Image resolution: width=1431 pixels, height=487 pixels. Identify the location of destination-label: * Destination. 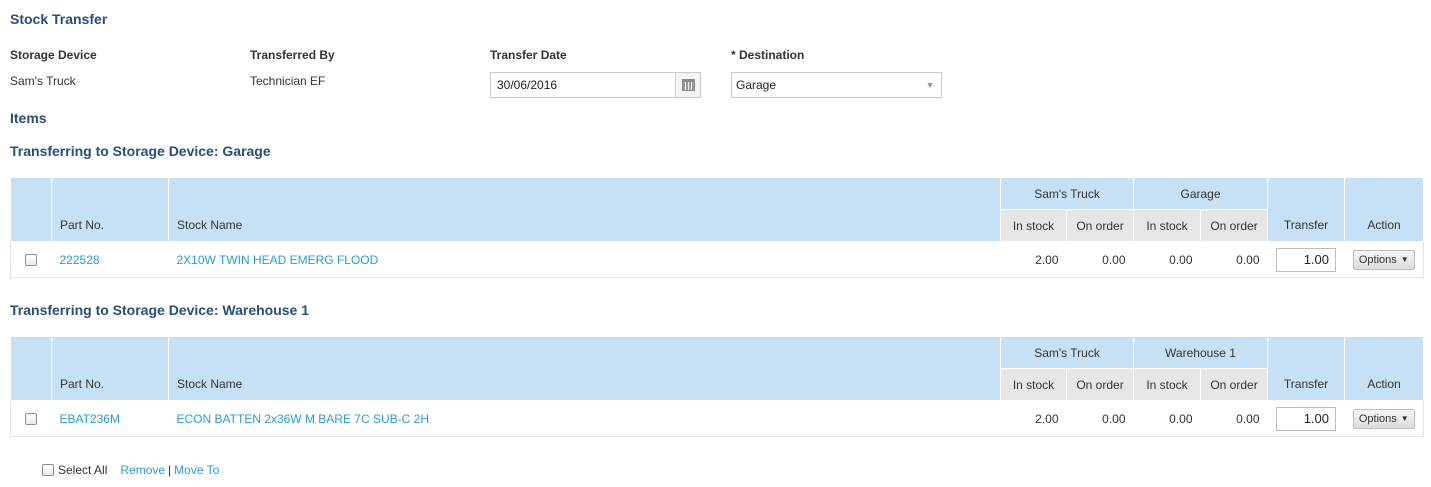
(768, 55).